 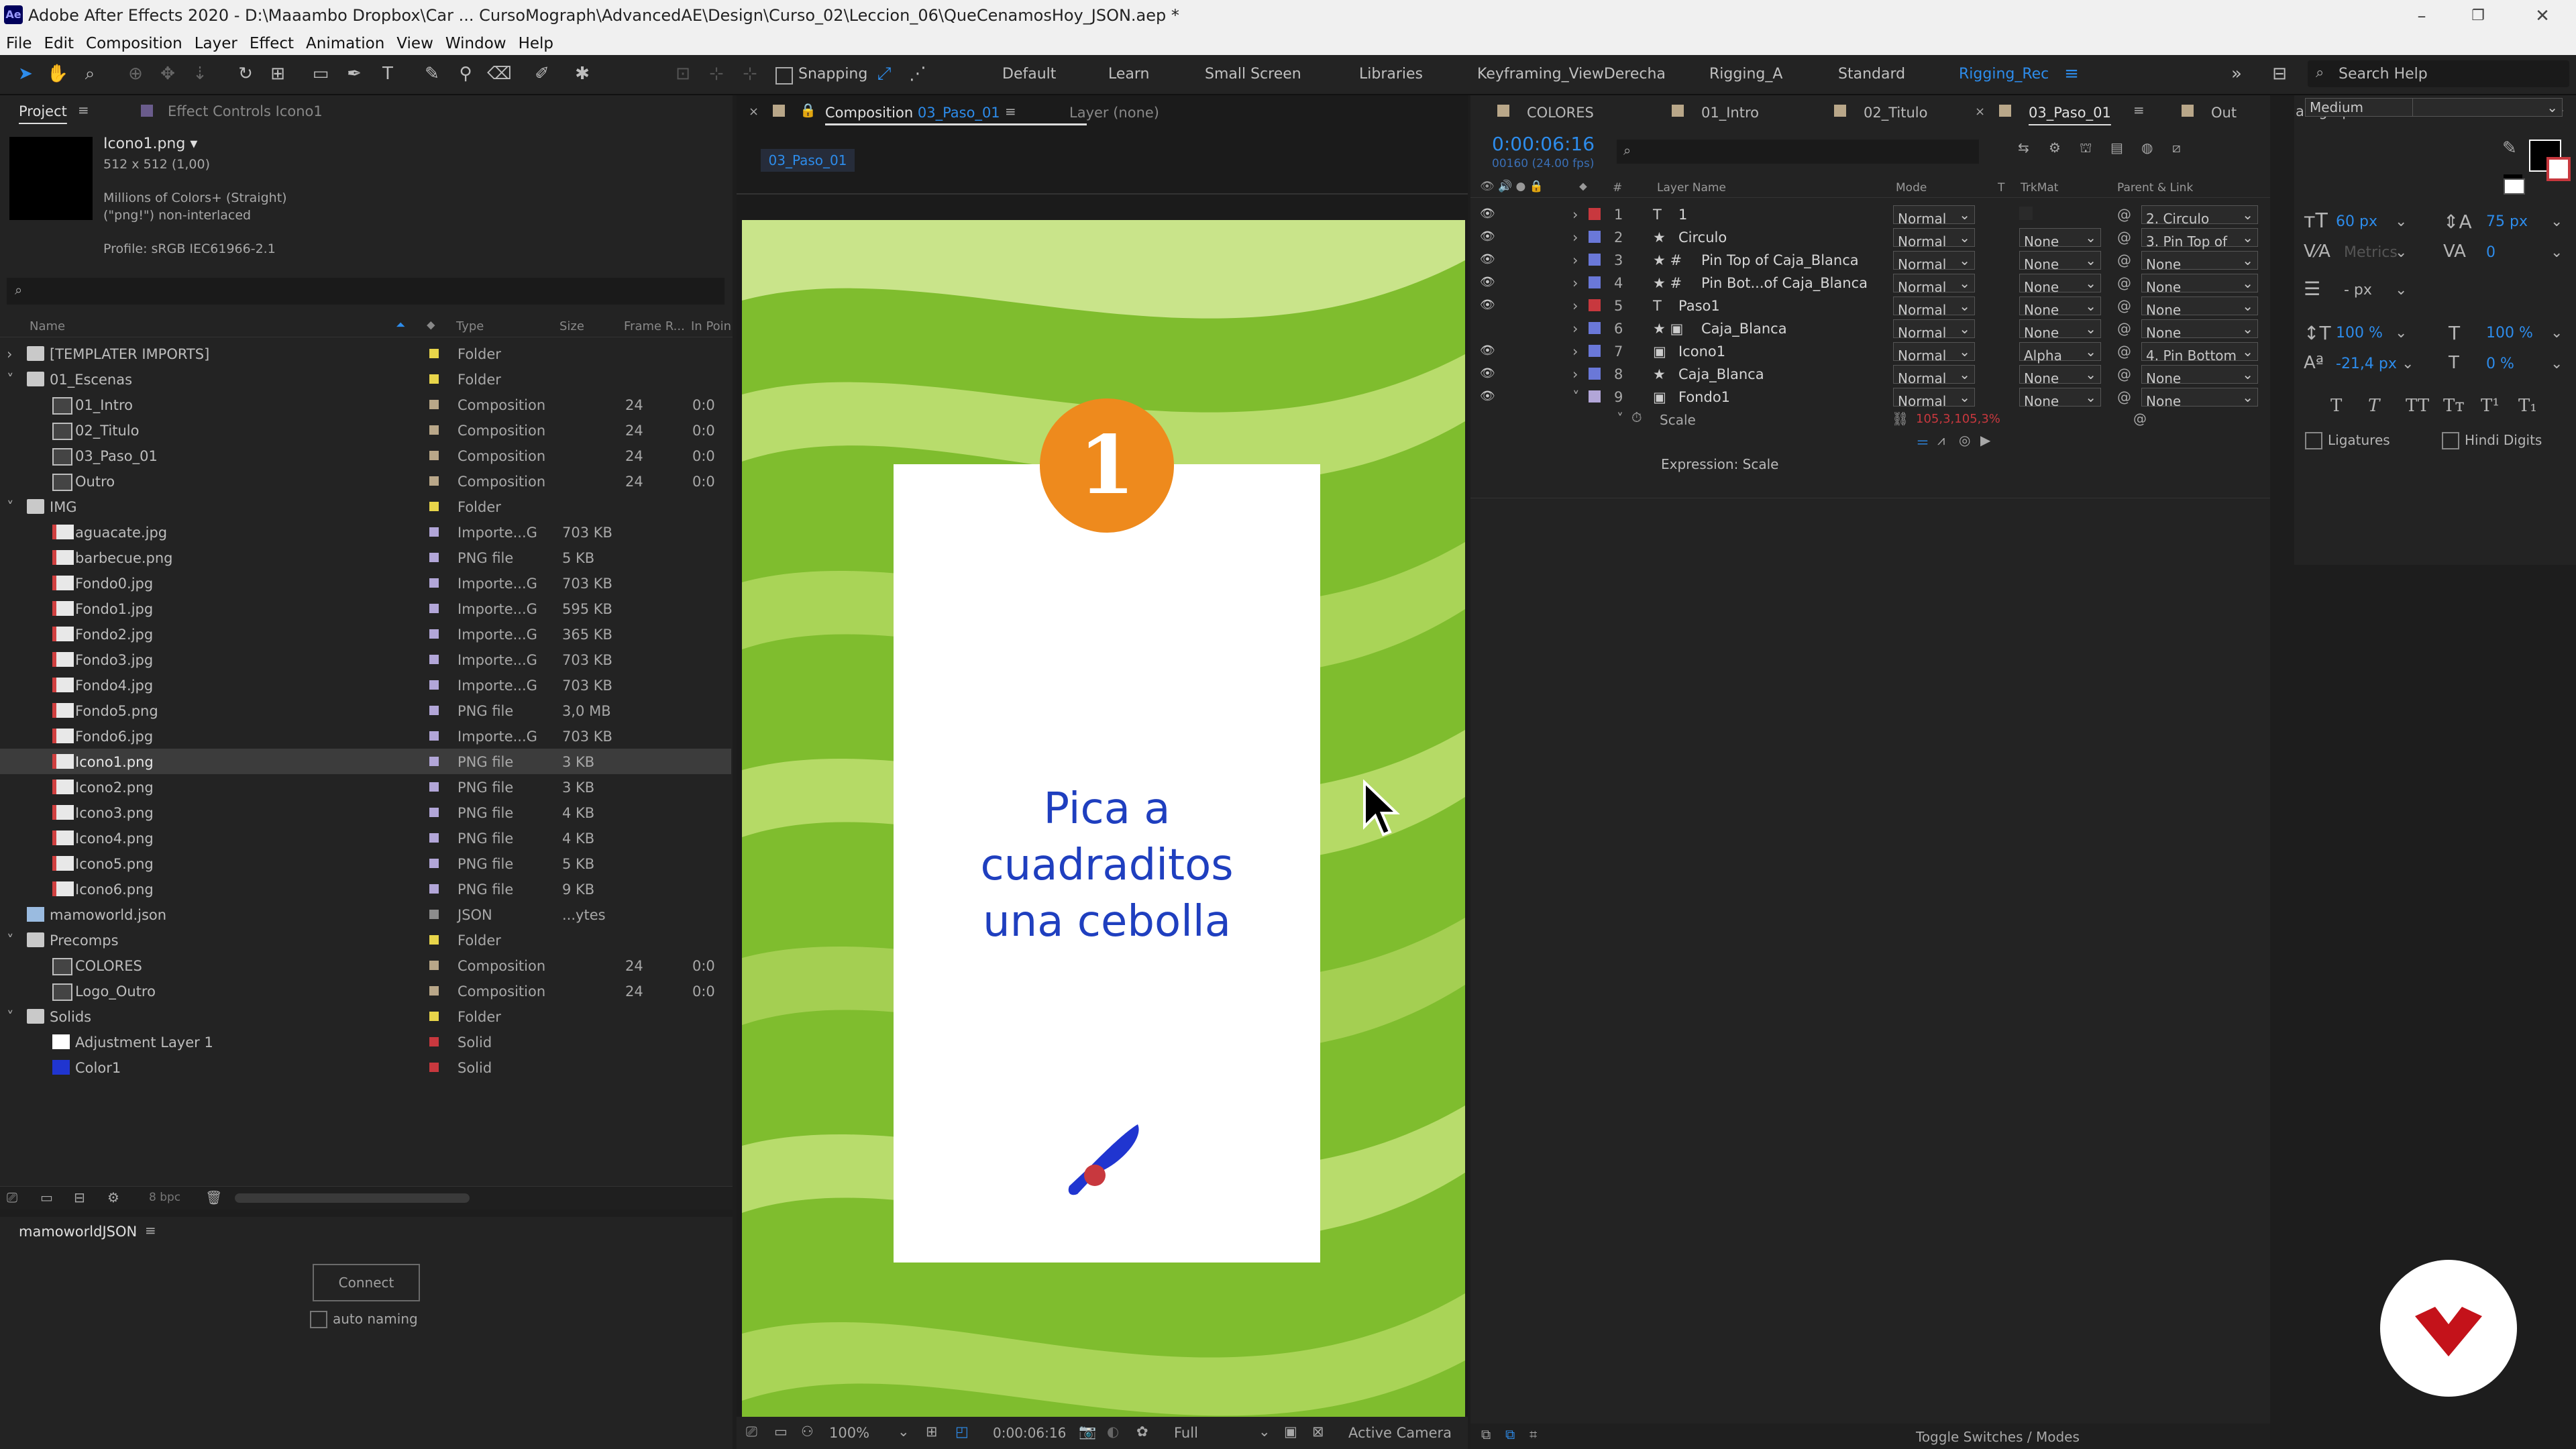 I want to click on timeline-tab-01-intro: 01_Intro, so click(x=1730, y=113).